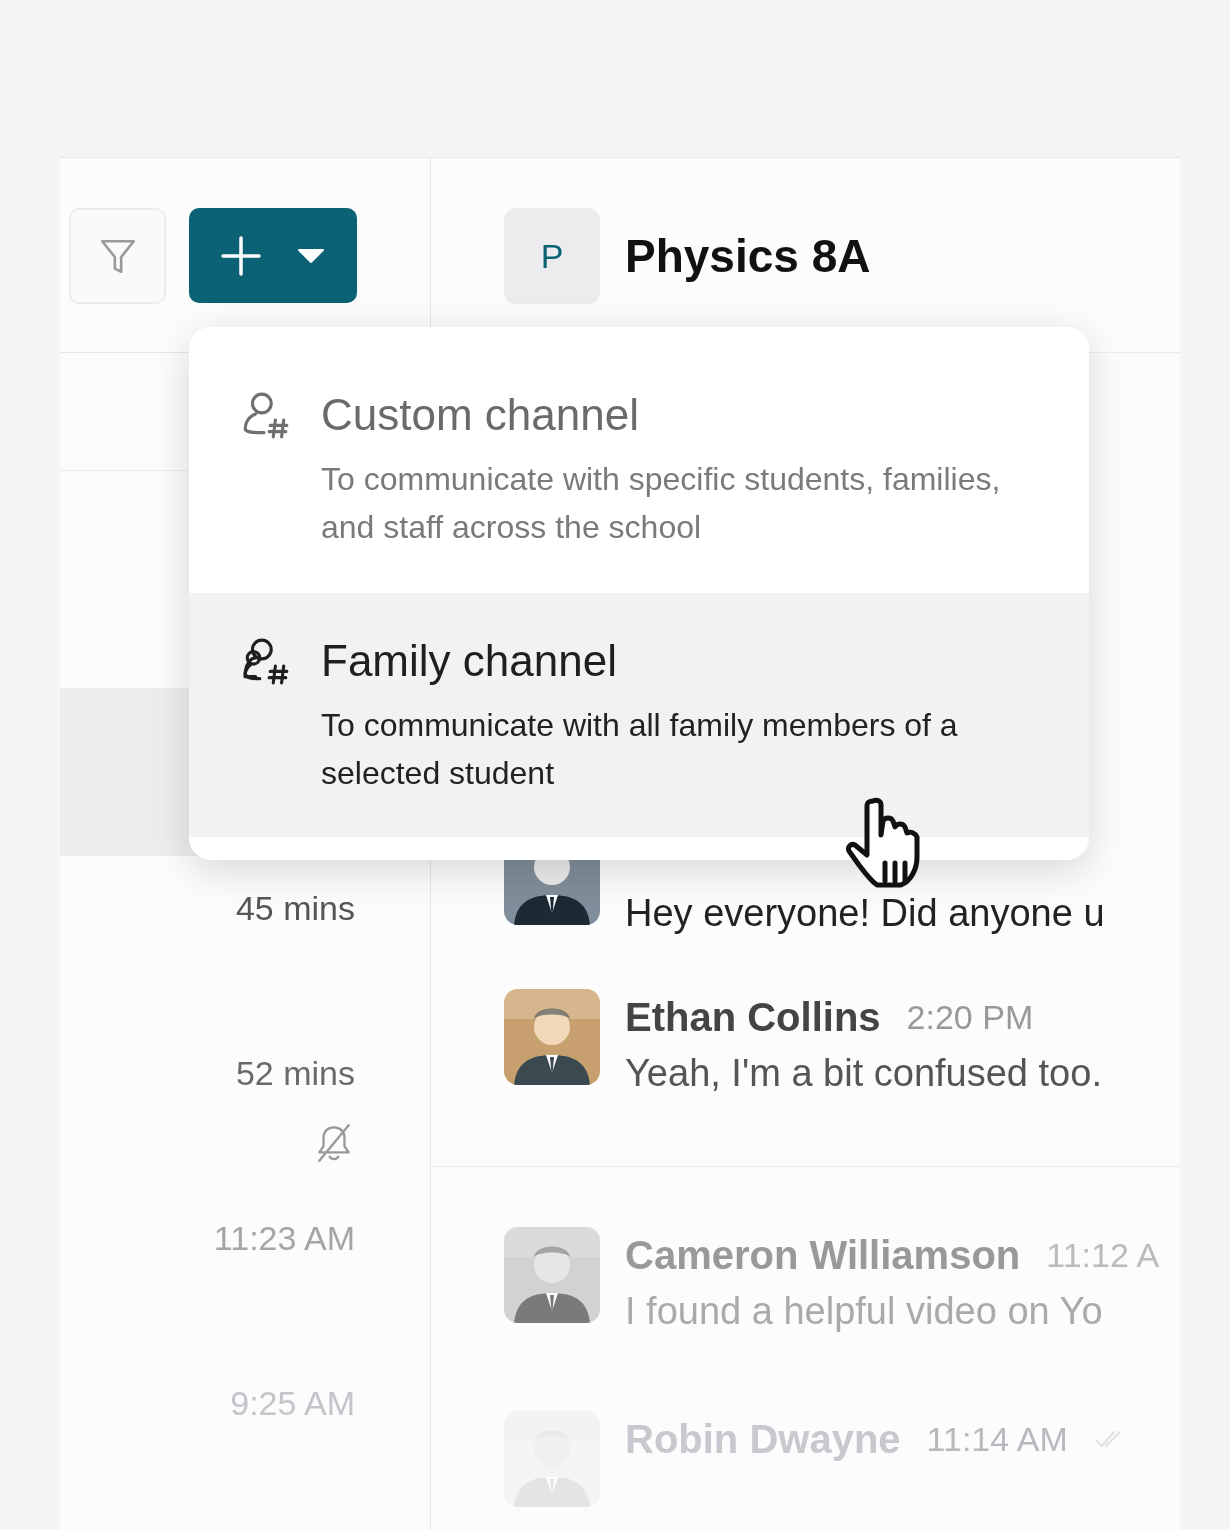 Image resolution: width=1230 pixels, height=1530 pixels. I want to click on filter-button, so click(117, 256).